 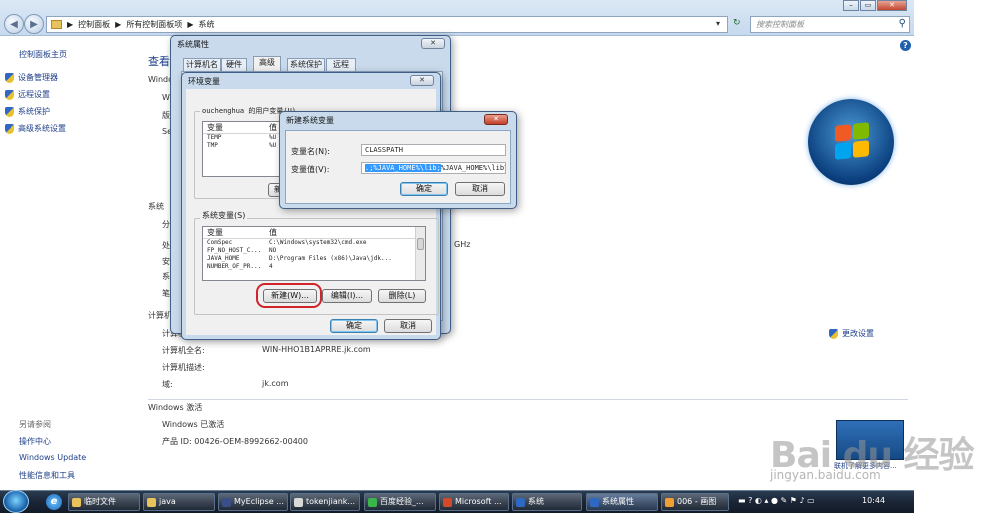 What do you see at coordinates (695, 502) in the screenshot?
I see `taskbar-item-paint: 006 - 画图` at bounding box center [695, 502].